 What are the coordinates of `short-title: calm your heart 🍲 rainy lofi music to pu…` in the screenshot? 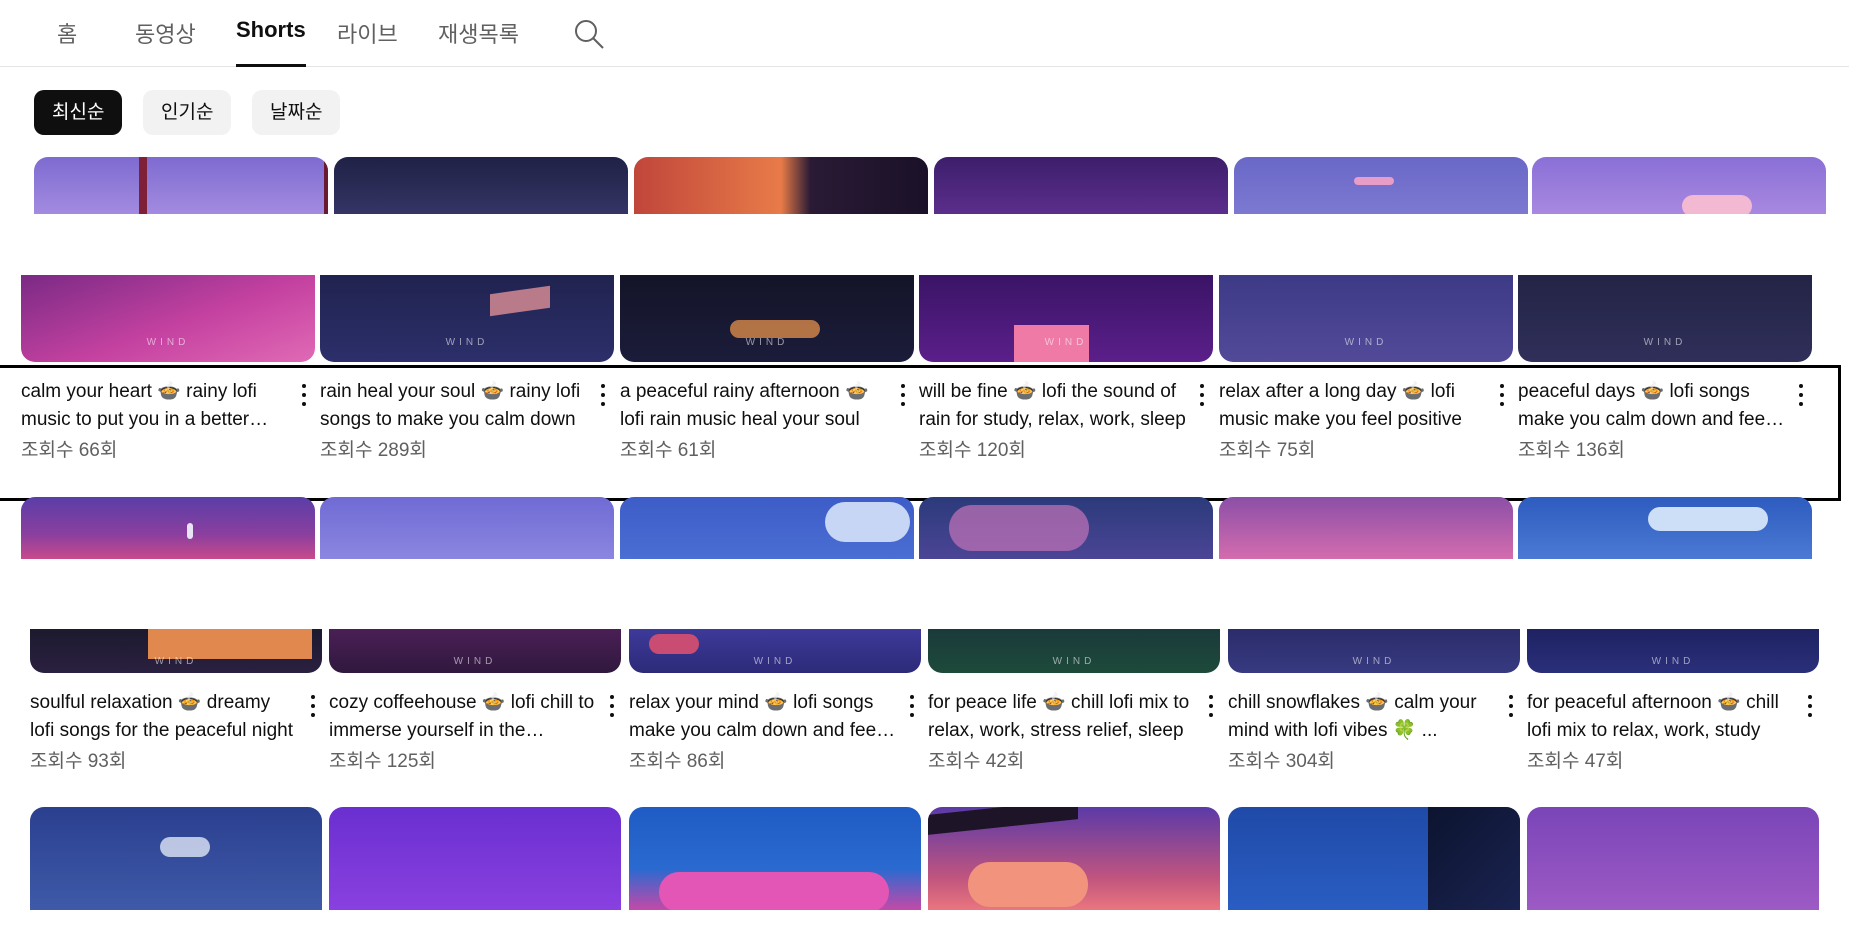 It's located at (155, 406).